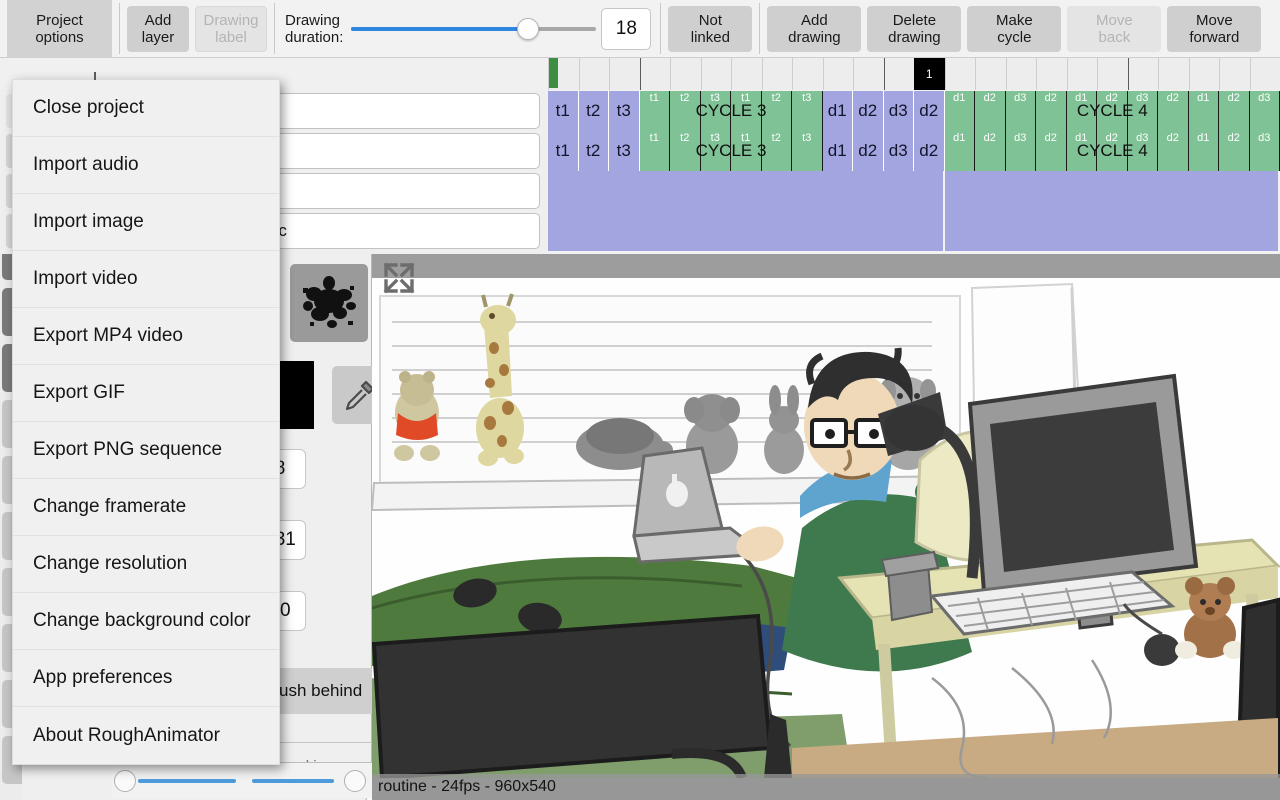  I want to click on current-color-swatch, so click(297, 395).